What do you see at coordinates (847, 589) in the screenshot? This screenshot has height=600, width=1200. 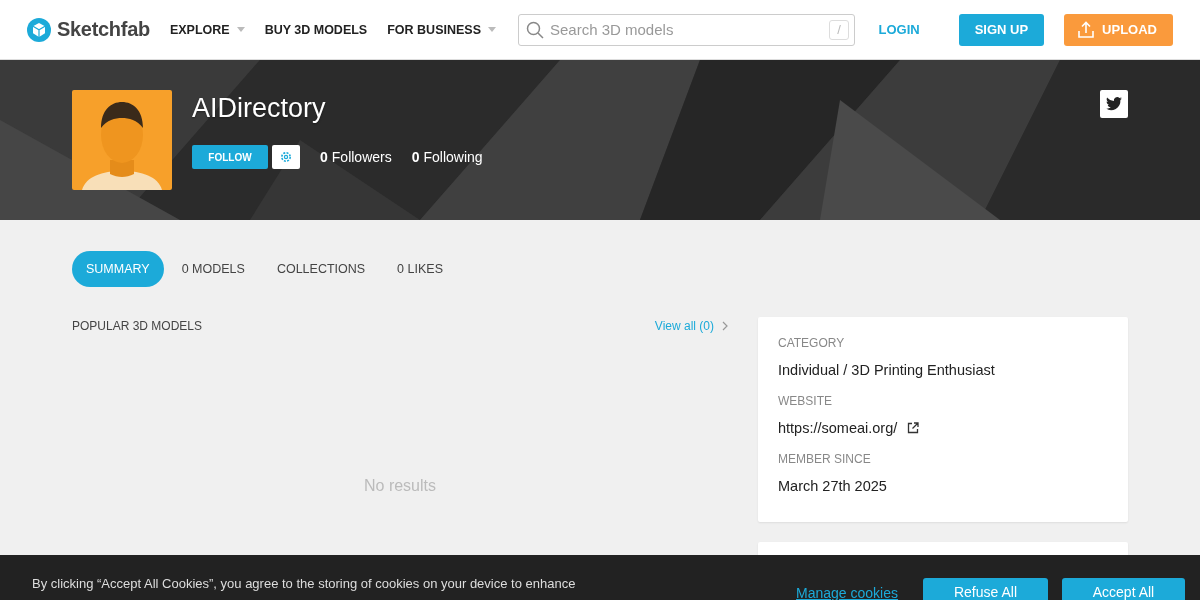 I see `manage-cookies-link: Manage cookies` at bounding box center [847, 589].